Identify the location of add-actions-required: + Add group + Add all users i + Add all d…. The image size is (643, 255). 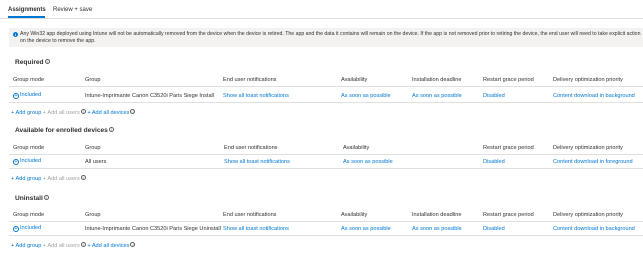
(73, 112).